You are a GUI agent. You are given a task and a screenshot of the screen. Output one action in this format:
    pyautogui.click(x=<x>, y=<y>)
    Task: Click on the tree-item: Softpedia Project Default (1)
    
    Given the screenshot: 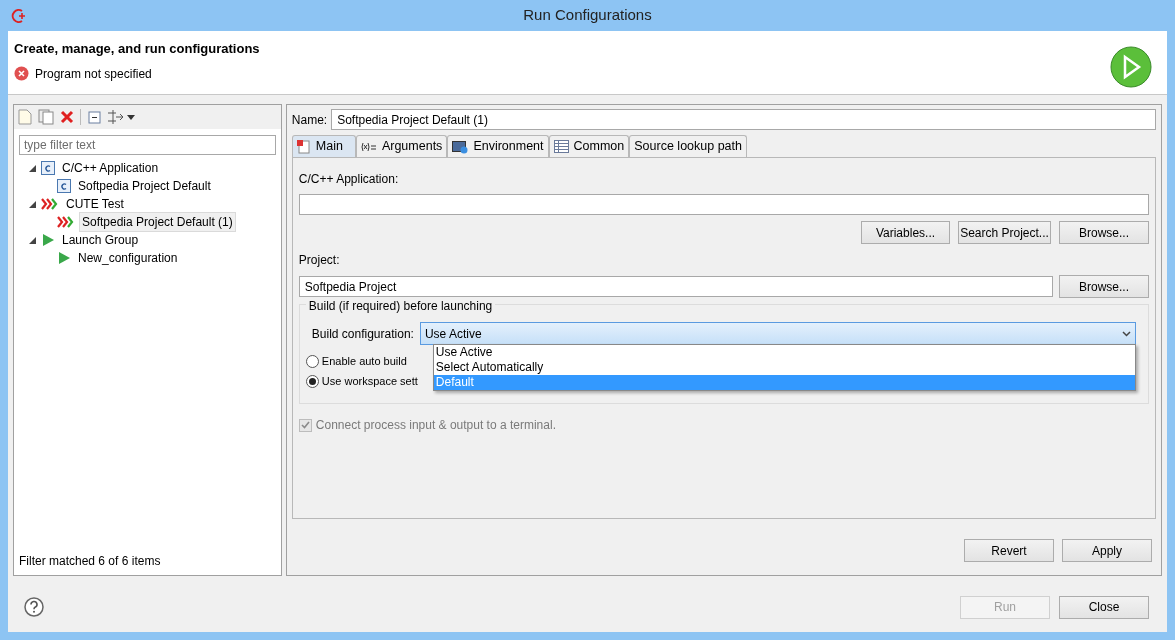 What is the action you would take?
    pyautogui.click(x=157, y=222)
    